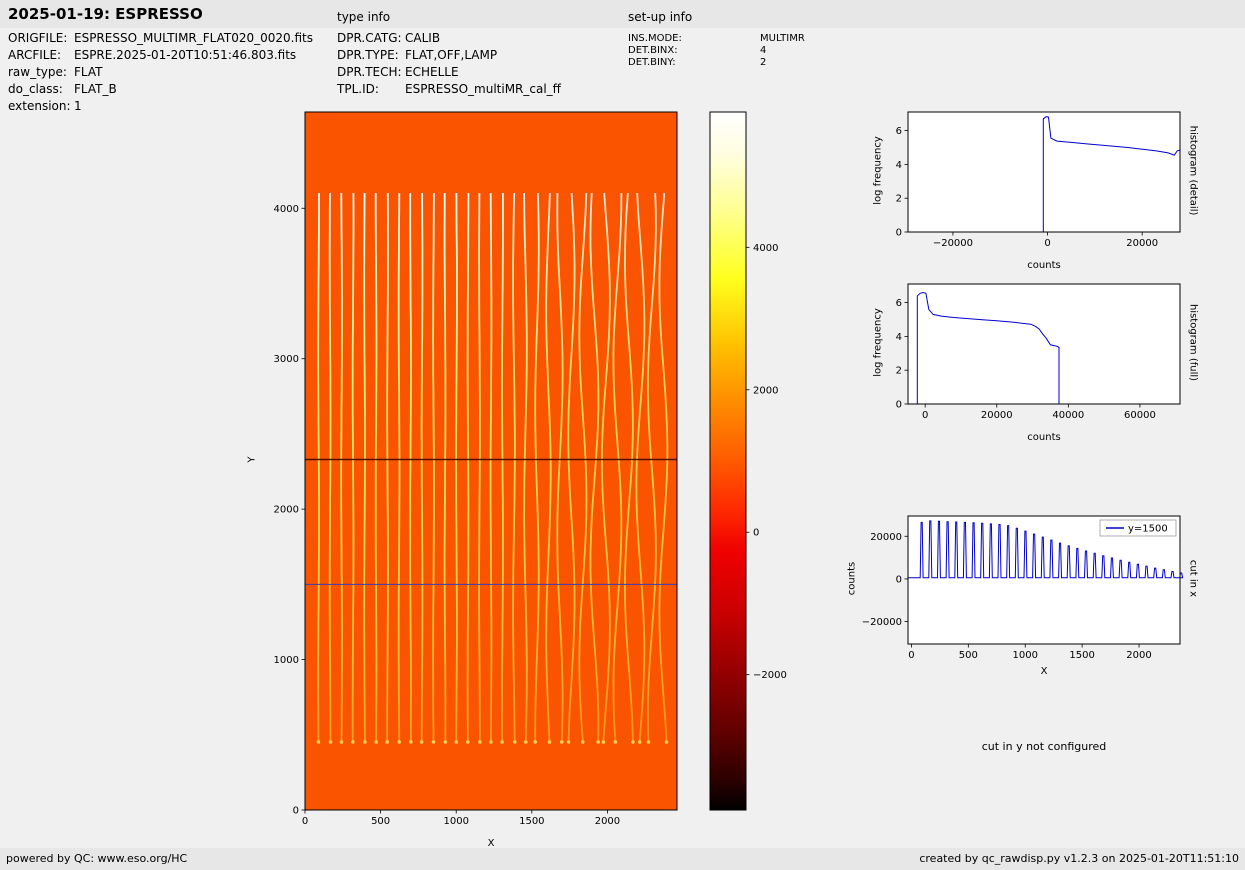  I want to click on setup-info-value: 2, so click(763, 62).